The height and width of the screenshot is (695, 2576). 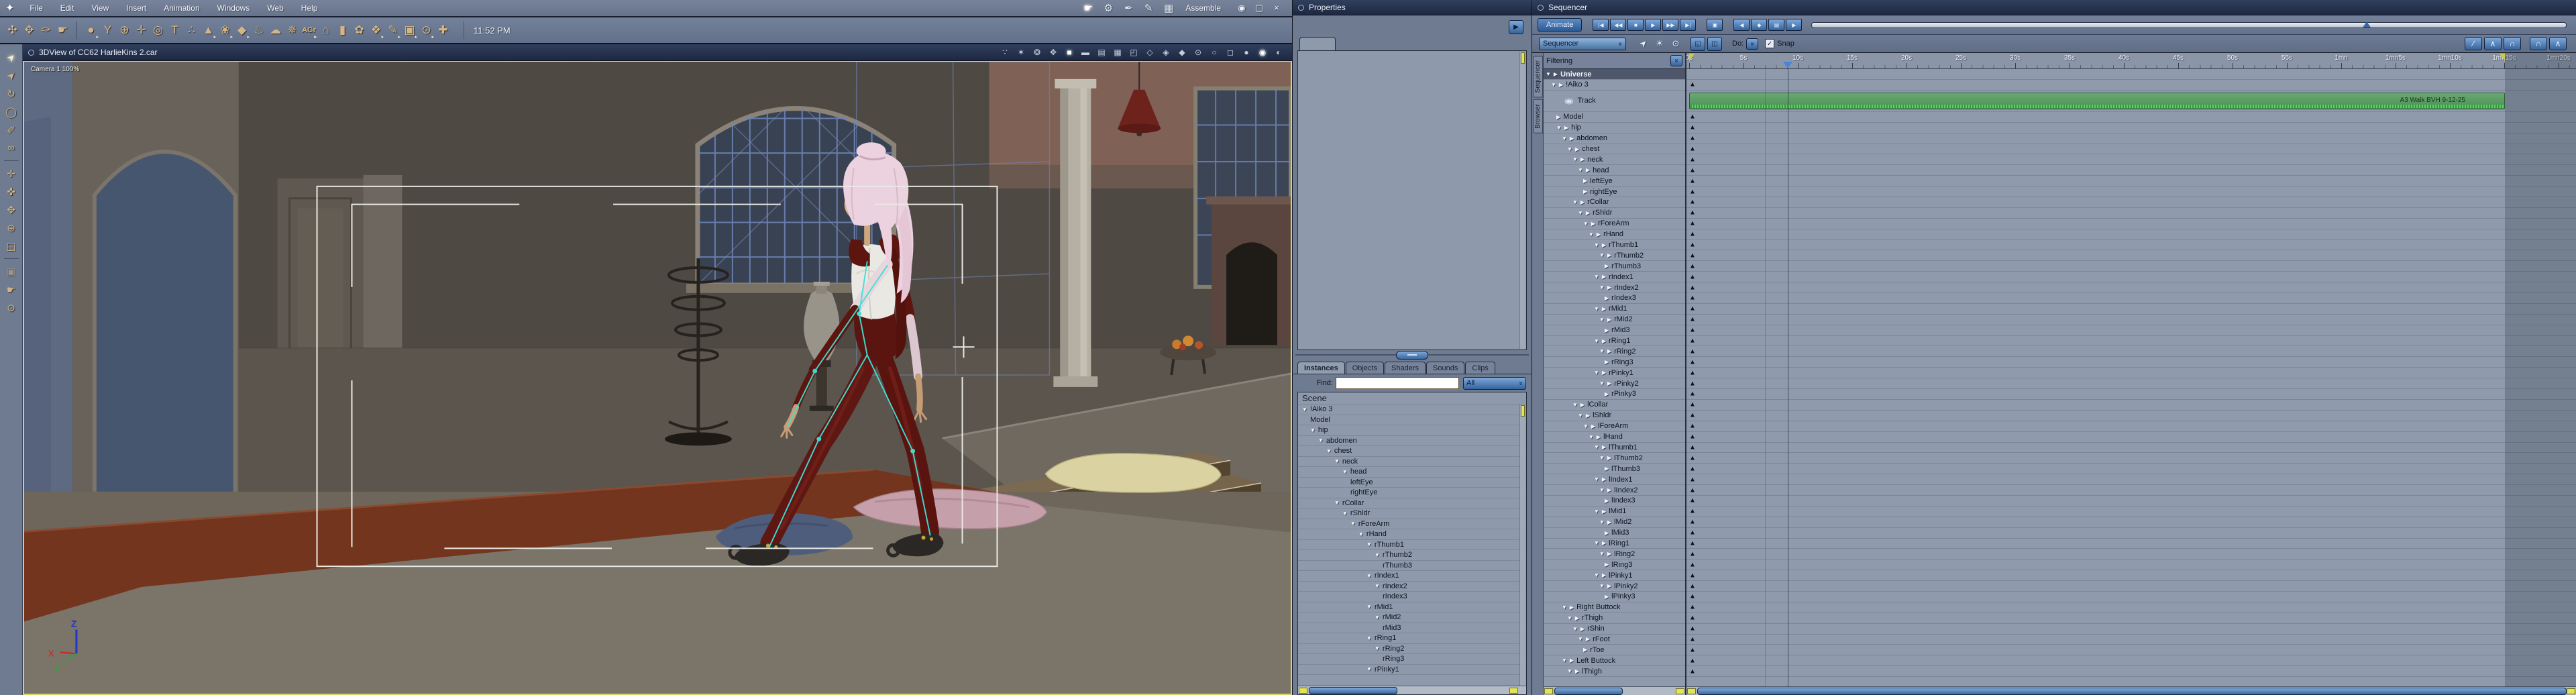 What do you see at coordinates (1303, 691) in the screenshot?
I see `scroll-cap` at bounding box center [1303, 691].